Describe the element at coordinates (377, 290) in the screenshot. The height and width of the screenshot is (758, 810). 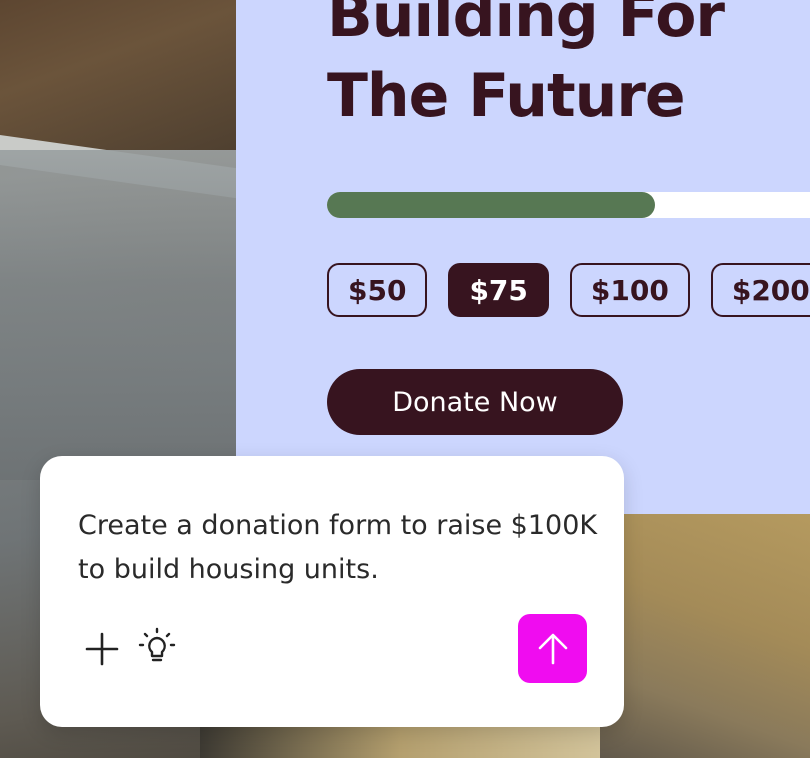
I see `amount-option-50: $50` at that location.